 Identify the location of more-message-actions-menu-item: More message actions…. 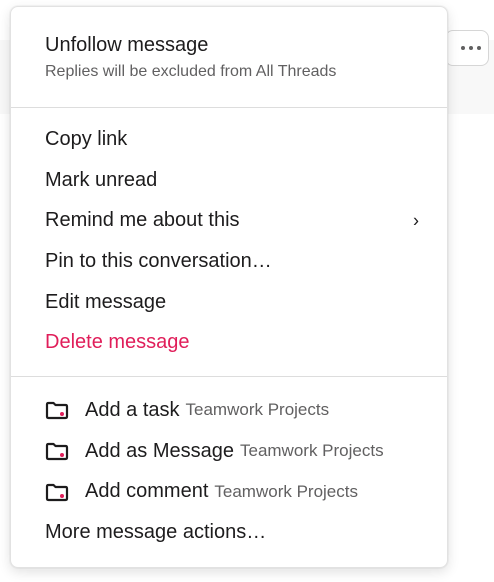
(229, 532).